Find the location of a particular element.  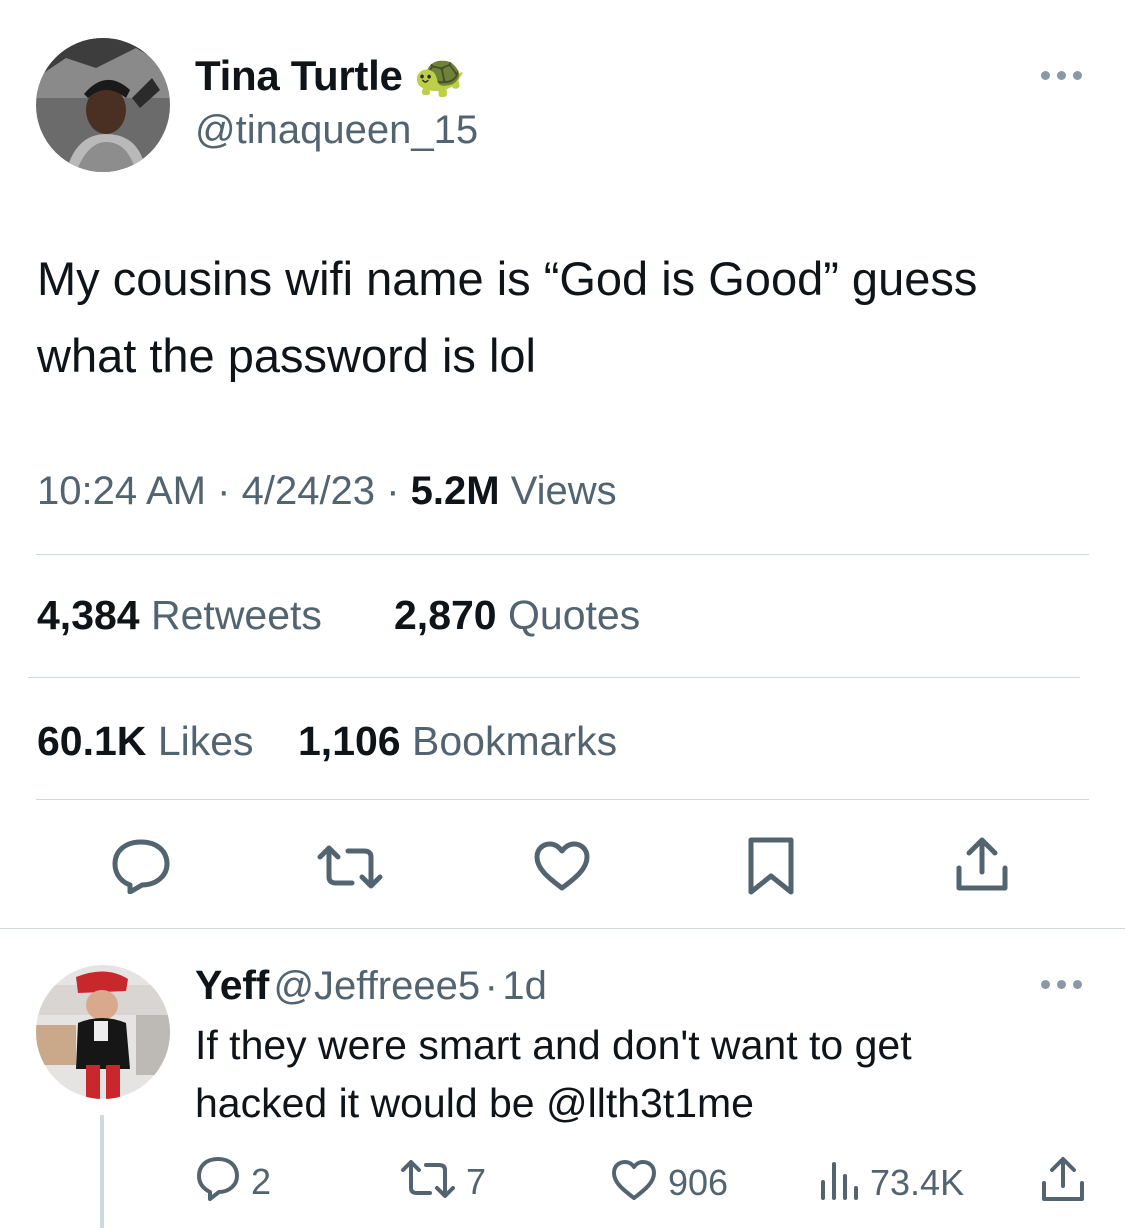

likes-label: Likes is located at coordinates (205, 741).